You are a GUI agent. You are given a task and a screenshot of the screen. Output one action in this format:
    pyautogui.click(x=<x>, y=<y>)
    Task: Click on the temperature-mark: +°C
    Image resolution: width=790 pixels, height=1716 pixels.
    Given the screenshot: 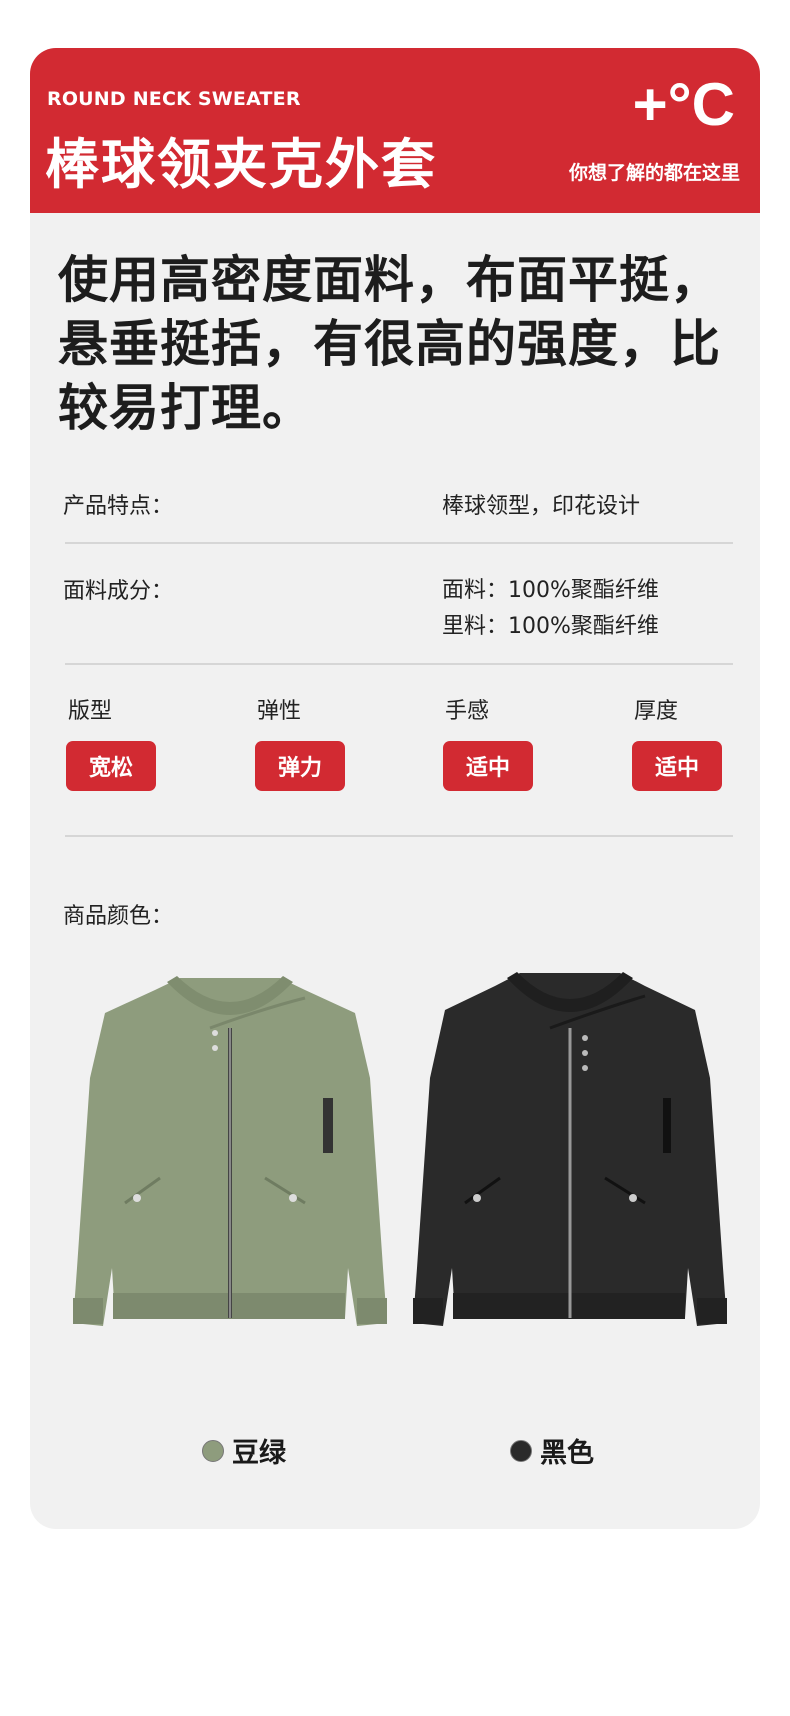 What is the action you would take?
    pyautogui.click(x=683, y=104)
    